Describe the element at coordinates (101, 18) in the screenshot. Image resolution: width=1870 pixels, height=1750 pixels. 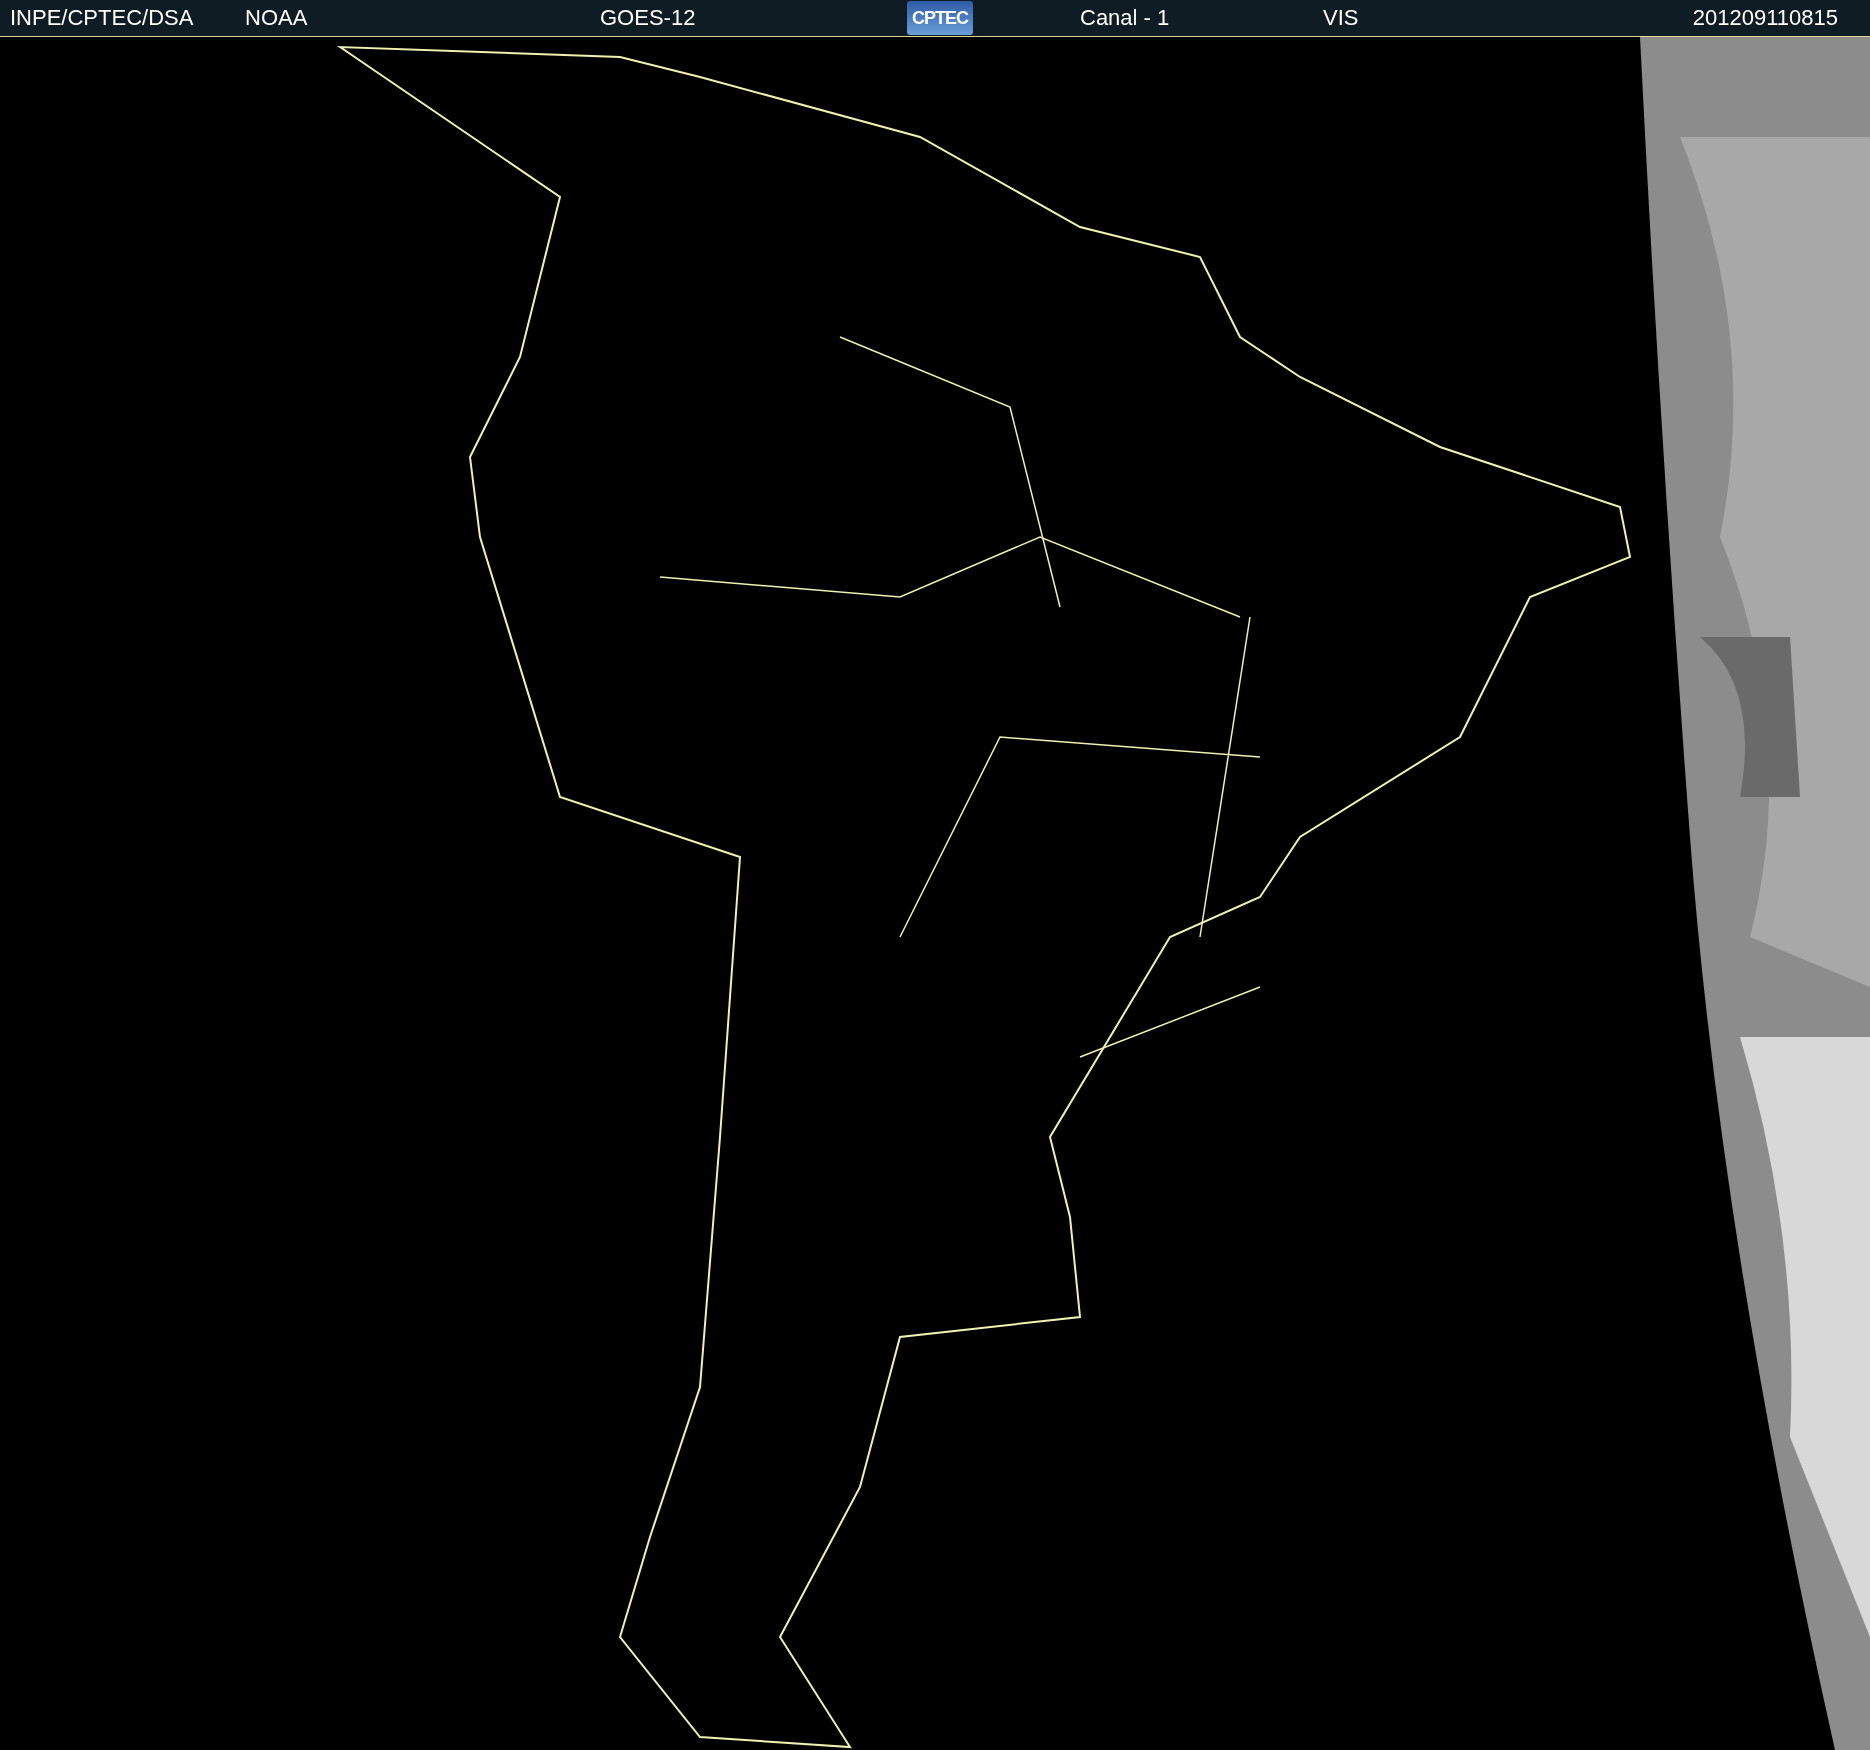
I see `source-label: INPE/CPTEC/DSA` at that location.